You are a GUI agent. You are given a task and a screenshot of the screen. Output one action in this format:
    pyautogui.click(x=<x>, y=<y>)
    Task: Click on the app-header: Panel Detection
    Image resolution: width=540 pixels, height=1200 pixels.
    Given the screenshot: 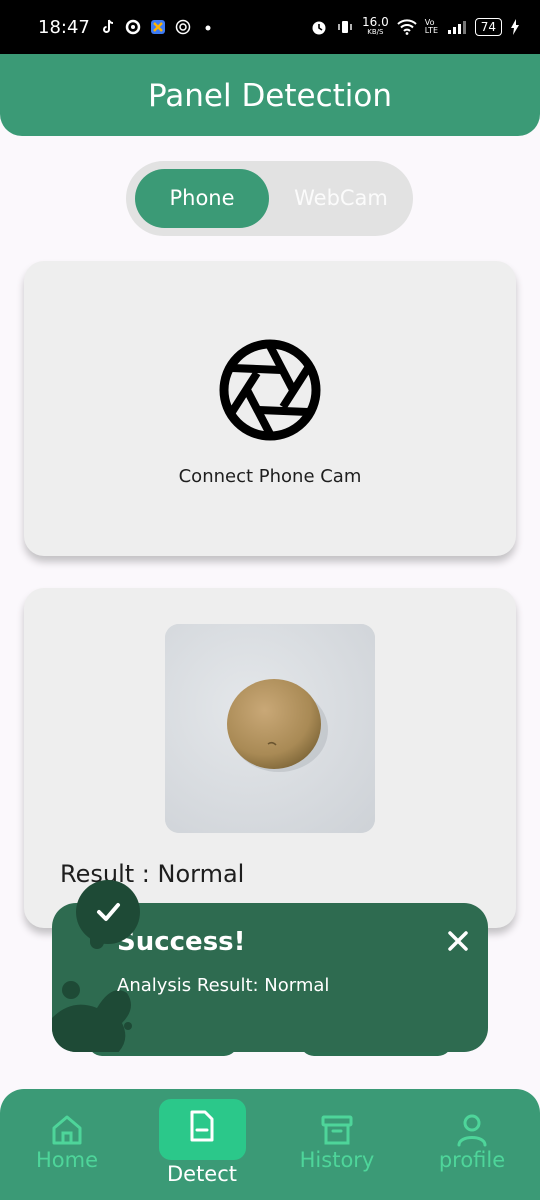 What is the action you would take?
    pyautogui.click(x=270, y=95)
    